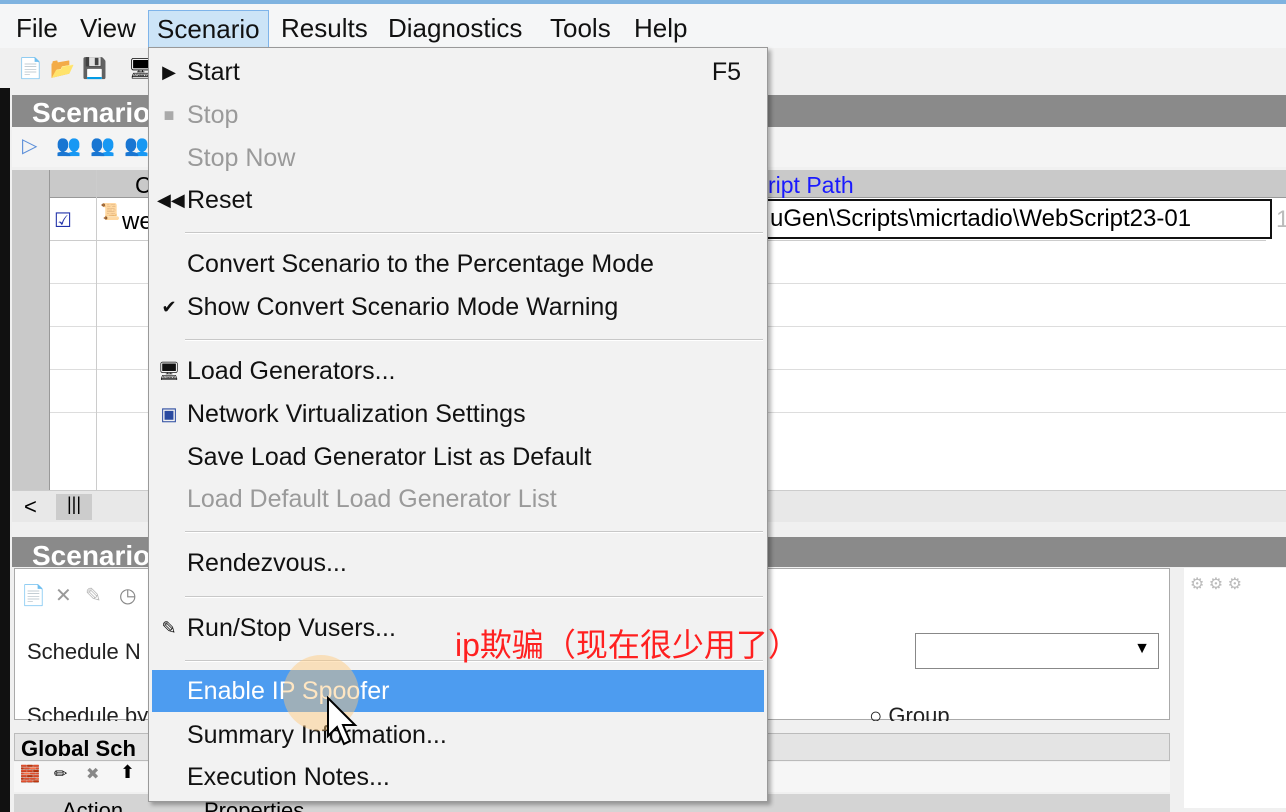 This screenshot has height=812, width=1286. I want to click on menu-item-convert-percentage: Convert Scenario to the Percentage Mode, so click(458, 264).